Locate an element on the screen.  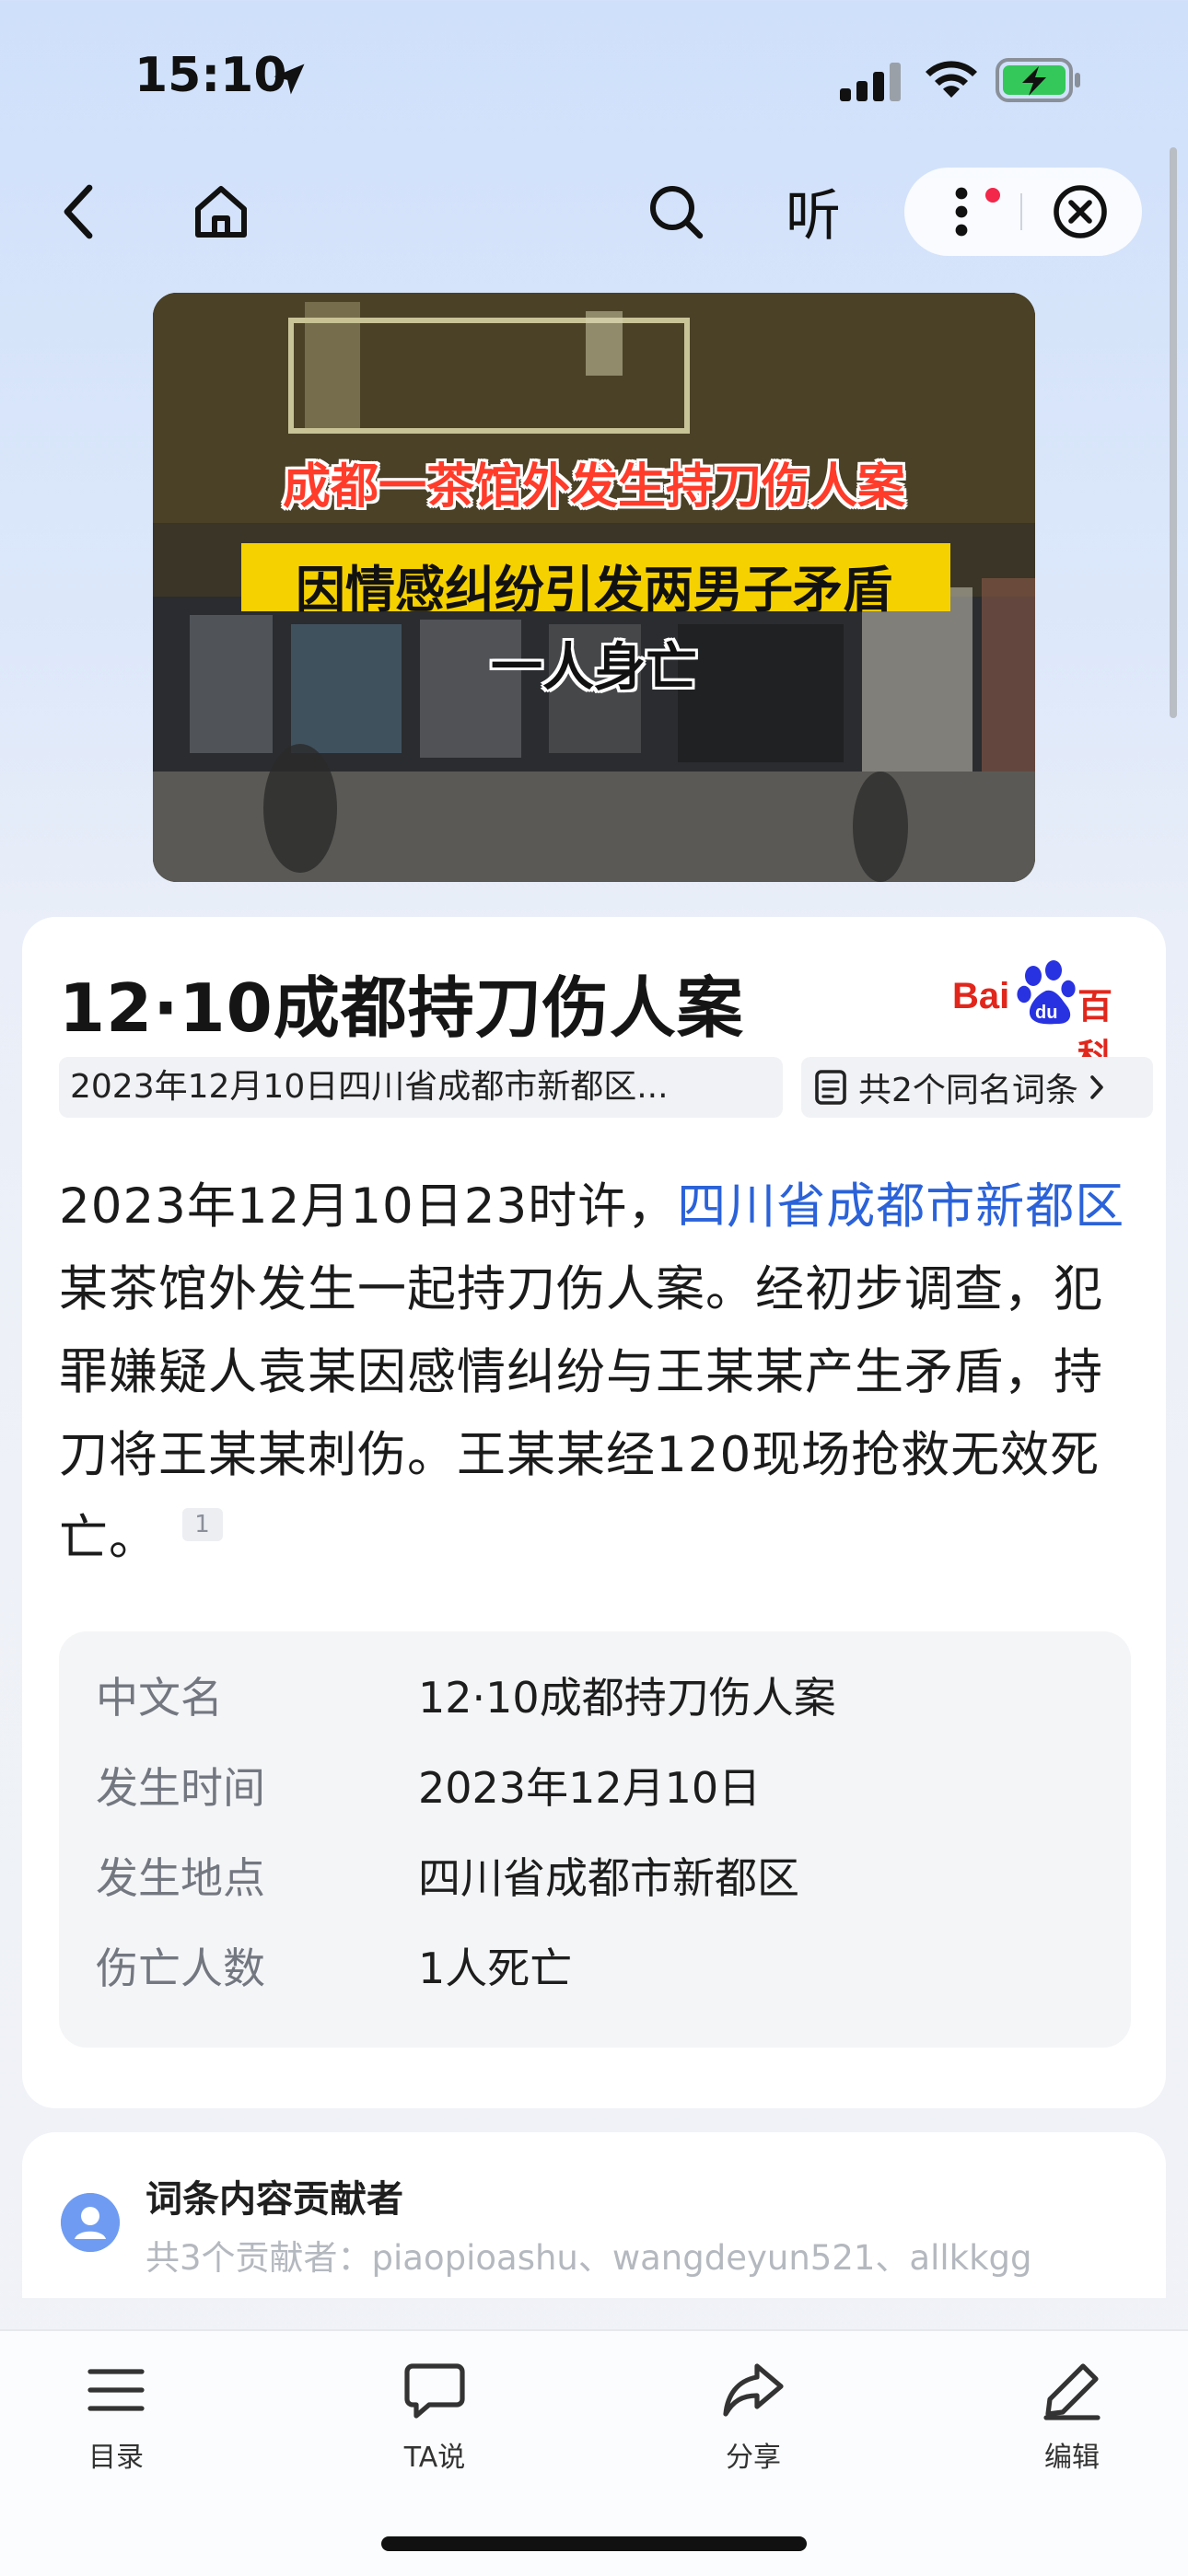
close-circle-icon is located at coordinates (1080, 211).